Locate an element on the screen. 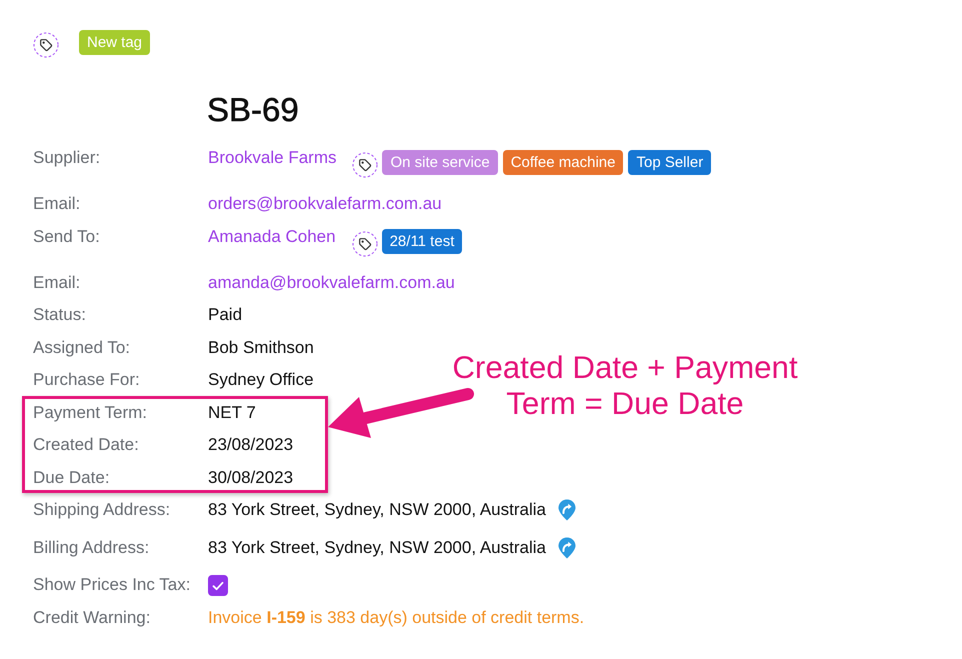  field-value: NET 7 is located at coordinates (232, 413).